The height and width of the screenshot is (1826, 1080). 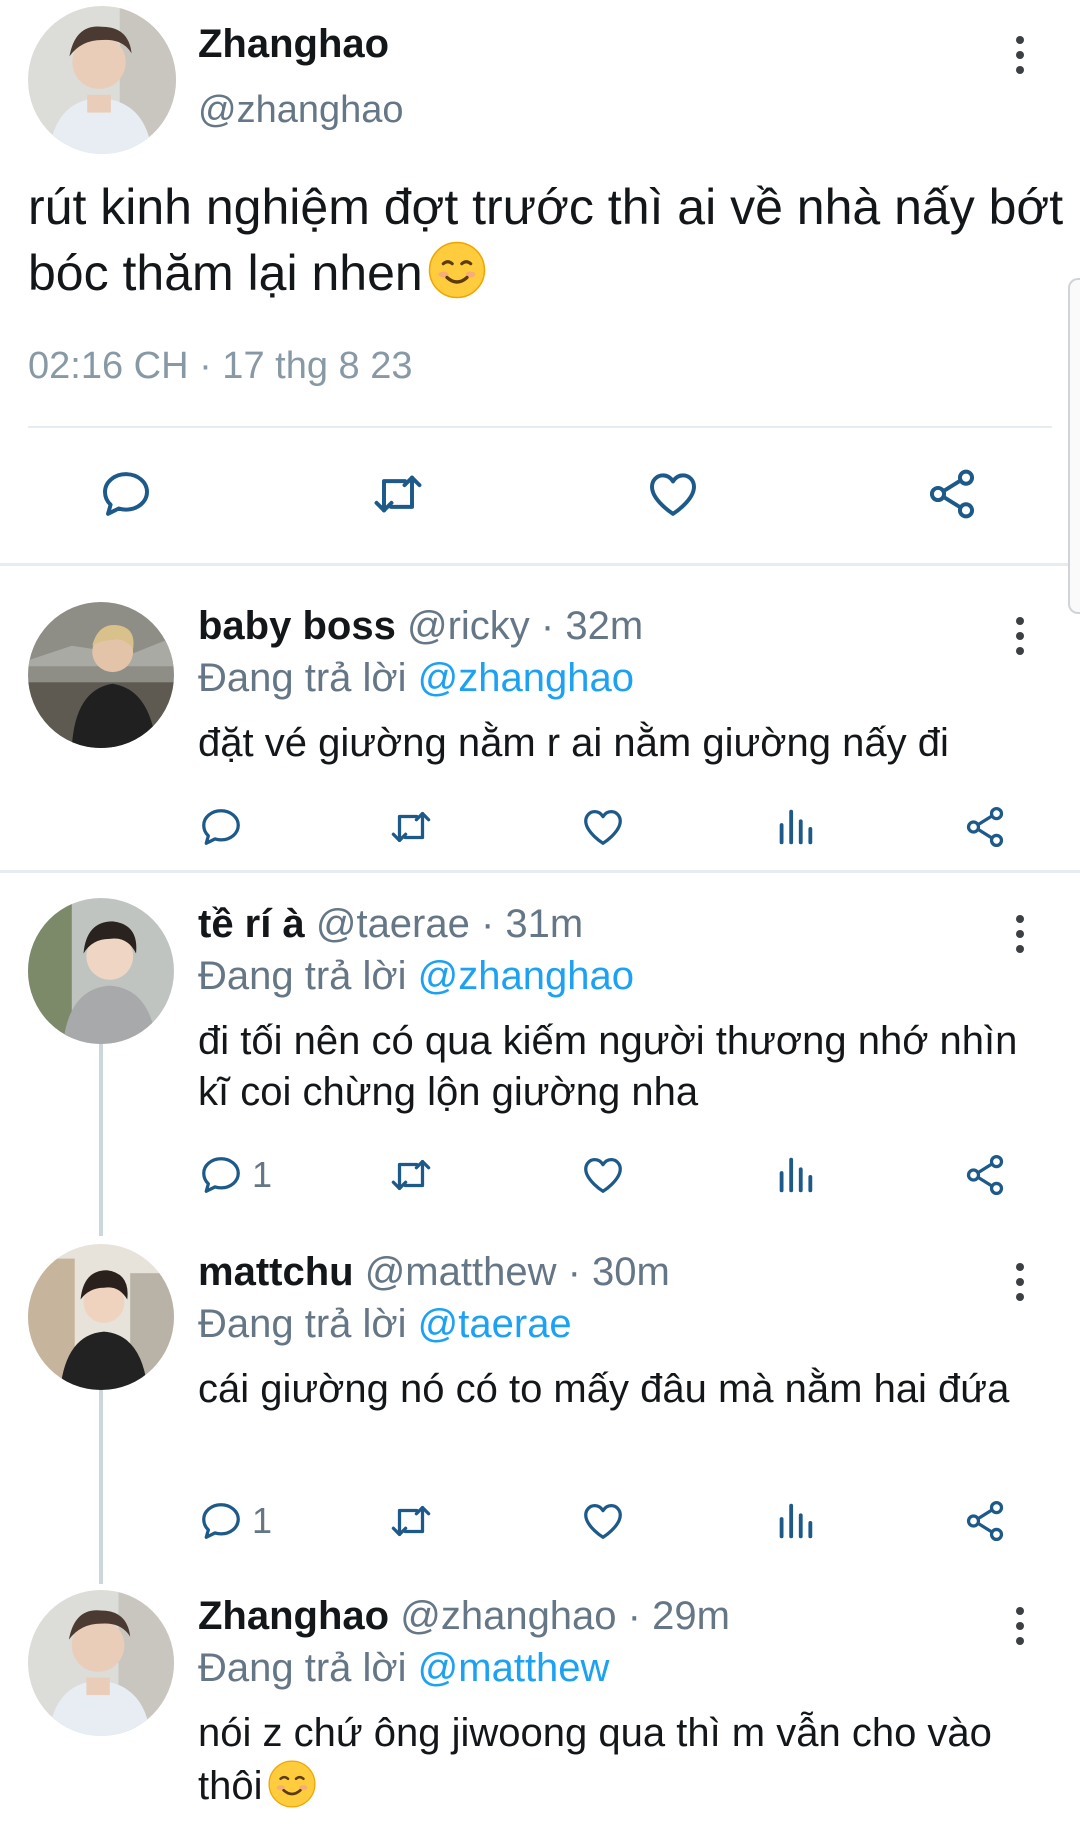 I want to click on author-name: tề rí à, so click(x=251, y=924).